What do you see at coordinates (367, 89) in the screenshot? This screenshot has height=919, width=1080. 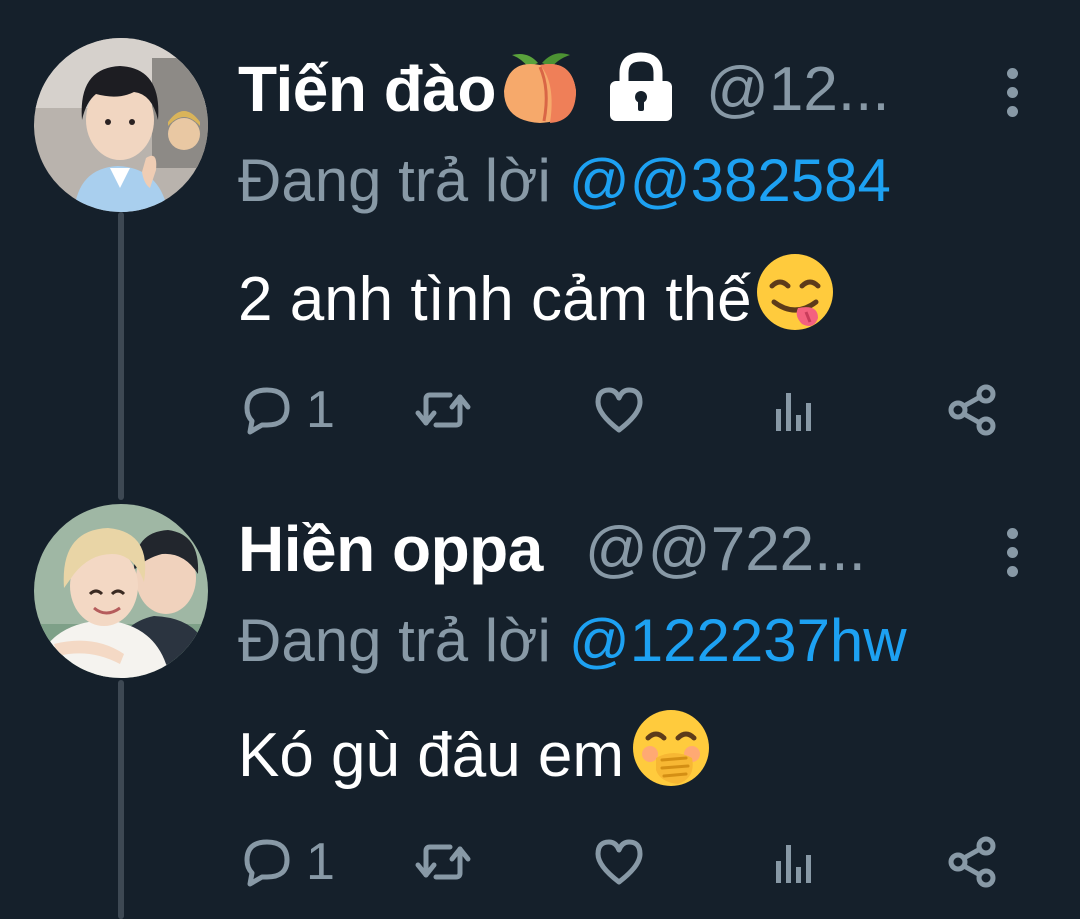 I see `display-name: Tiến đào` at bounding box center [367, 89].